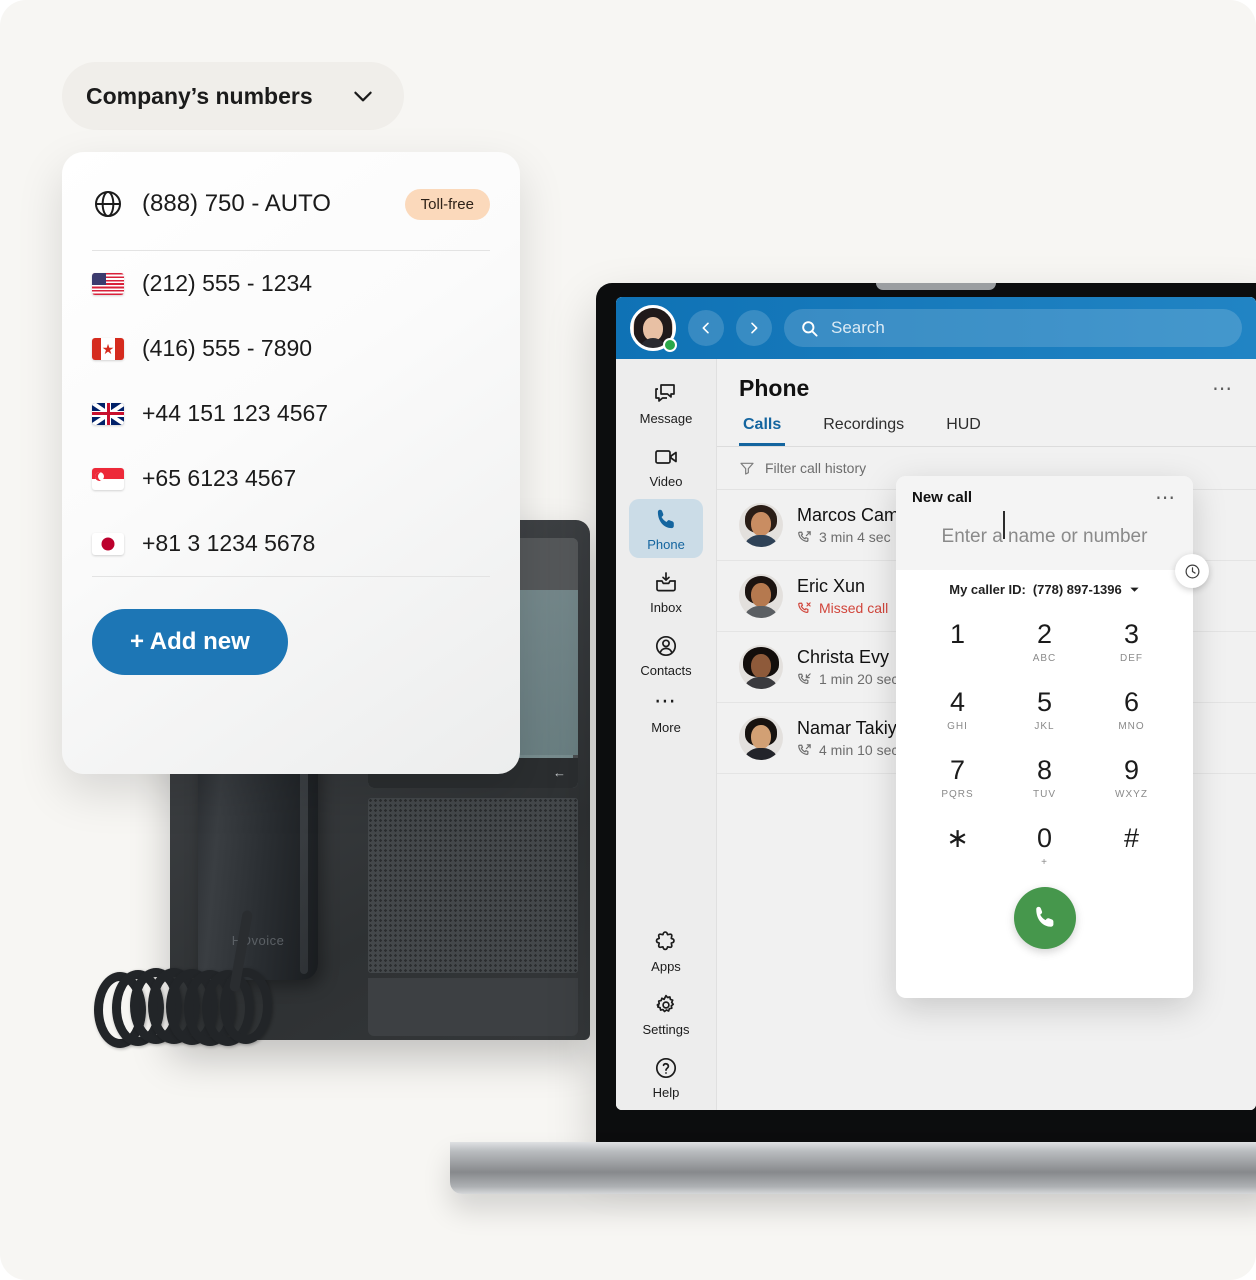  Describe the element at coordinates (108, 204) in the screenshot. I see `globe-icon` at that location.